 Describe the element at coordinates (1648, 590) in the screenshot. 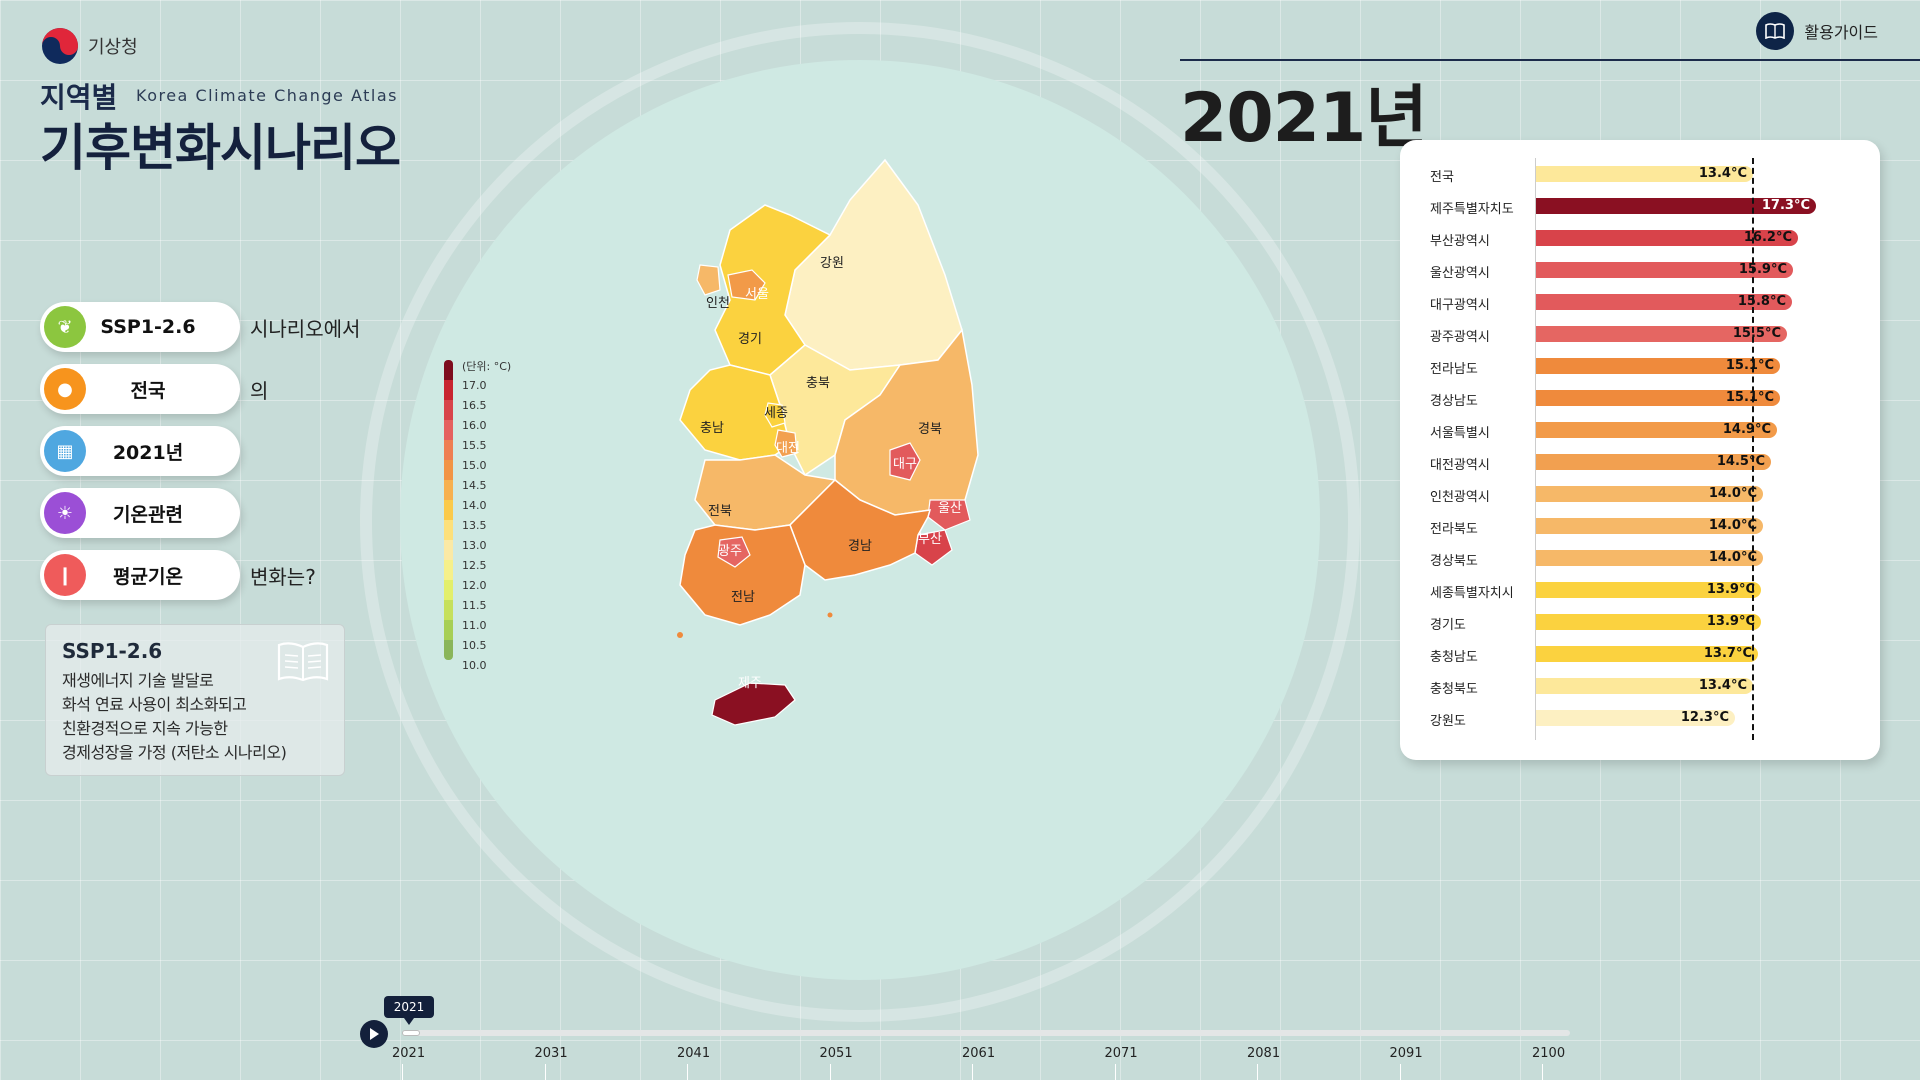

I see `ranking-bar: 13.9°C` at that location.